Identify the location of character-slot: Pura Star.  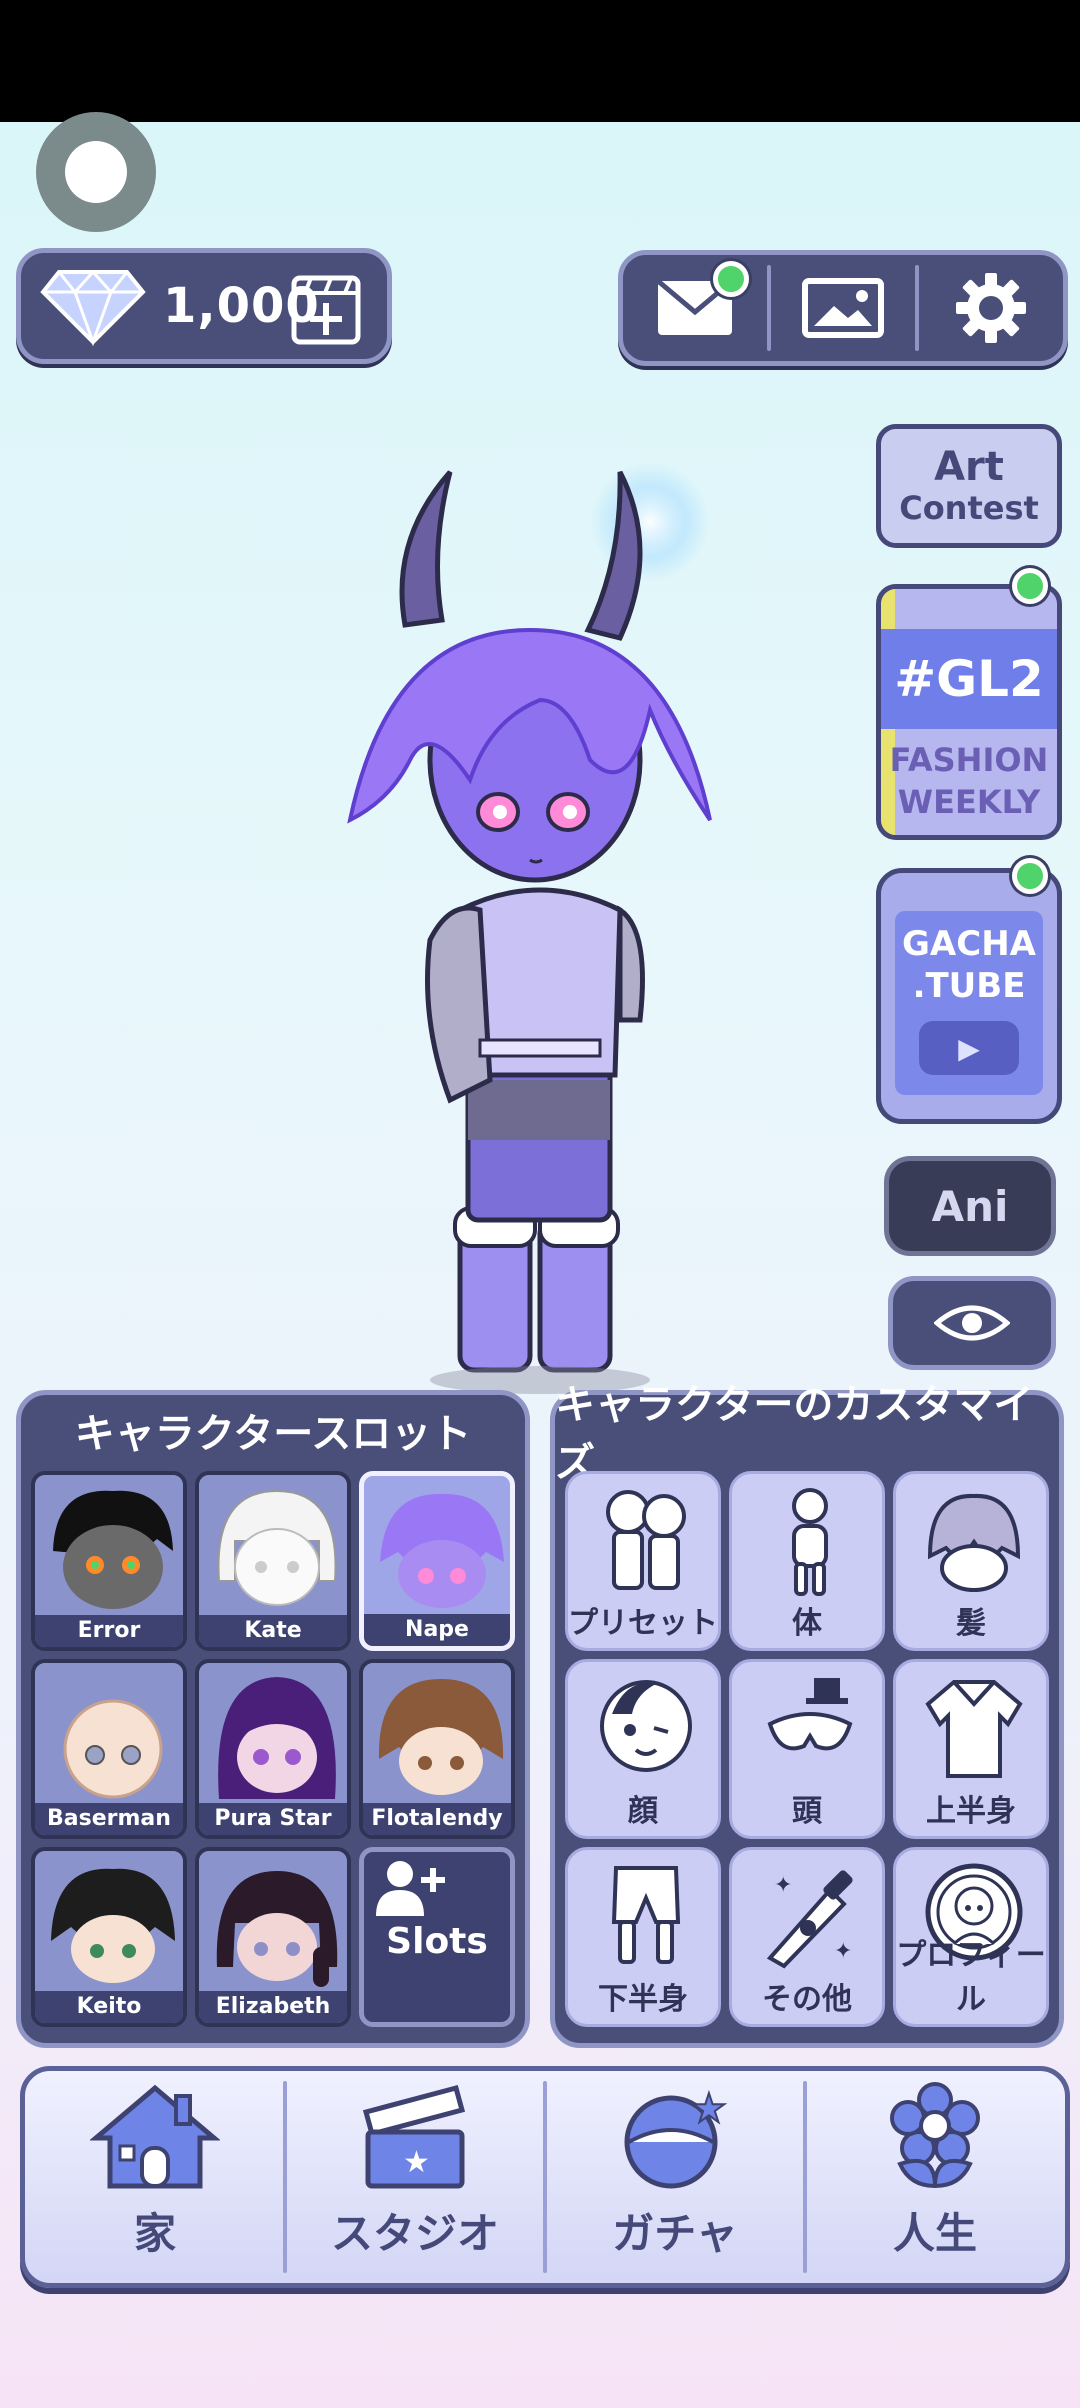
(273, 1749).